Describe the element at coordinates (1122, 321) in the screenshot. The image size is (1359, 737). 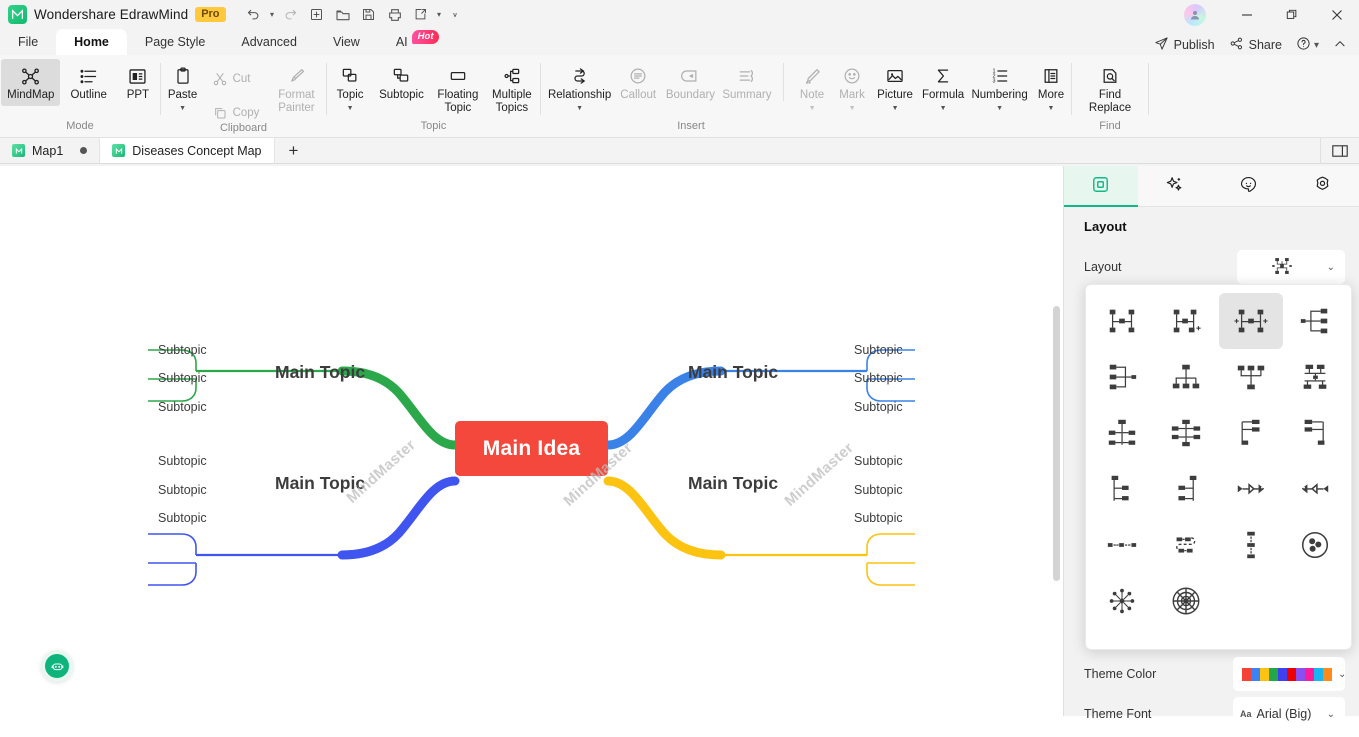
I see `layout-option-org-chart` at that location.